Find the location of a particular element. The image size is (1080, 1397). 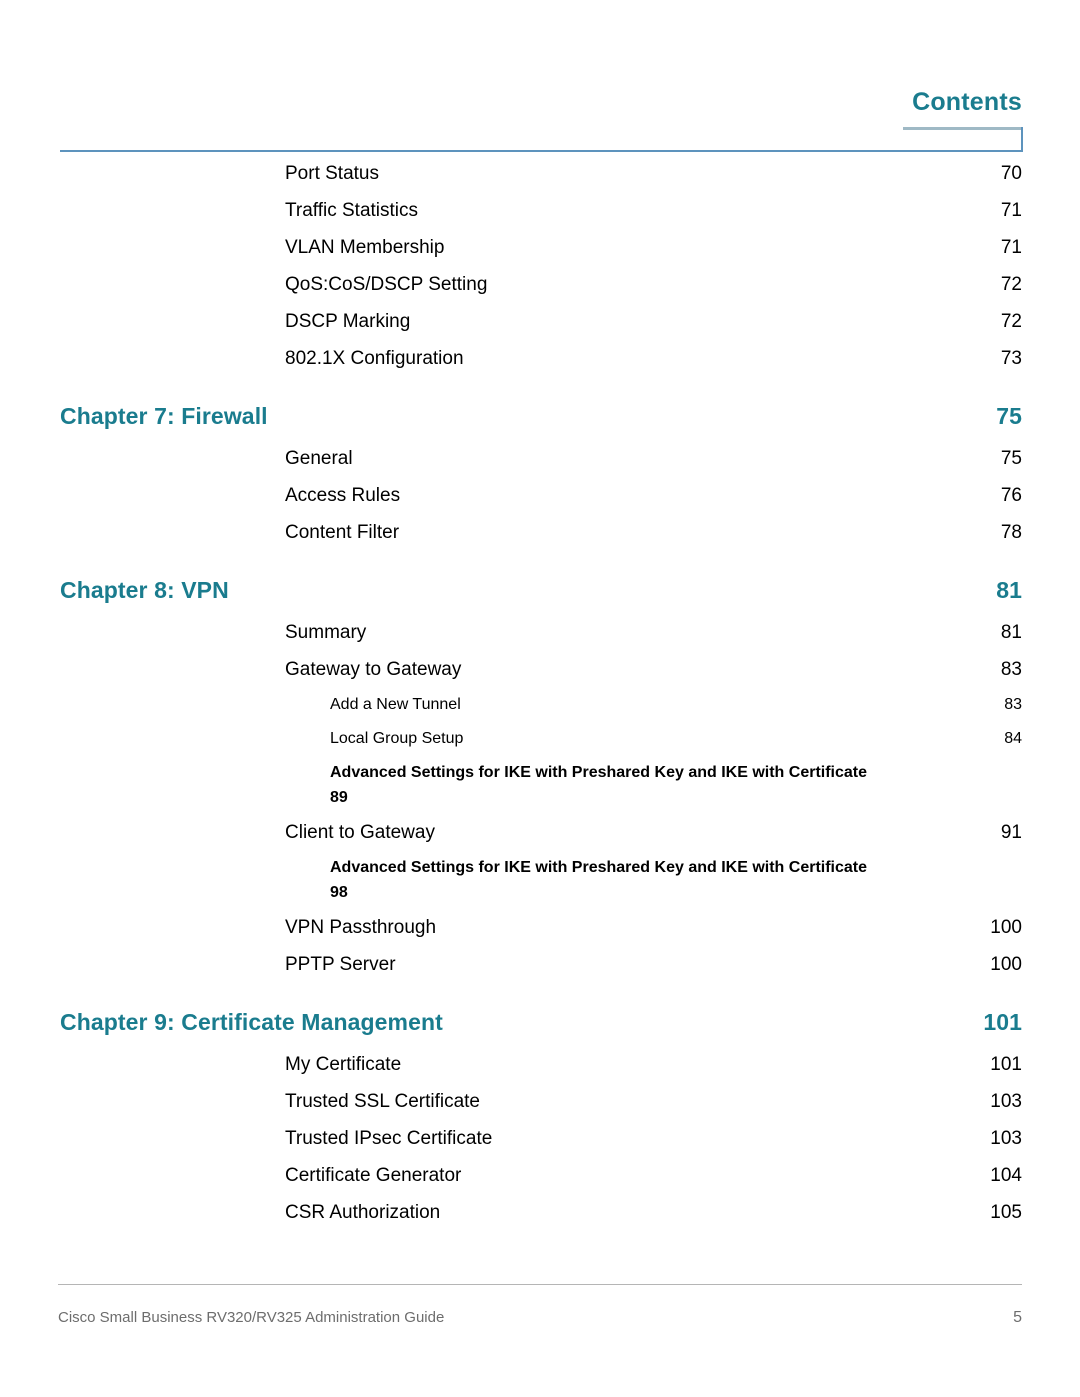

toc-entry-label: Trusted SSL Certificate is located at coordinates (383, 1101).